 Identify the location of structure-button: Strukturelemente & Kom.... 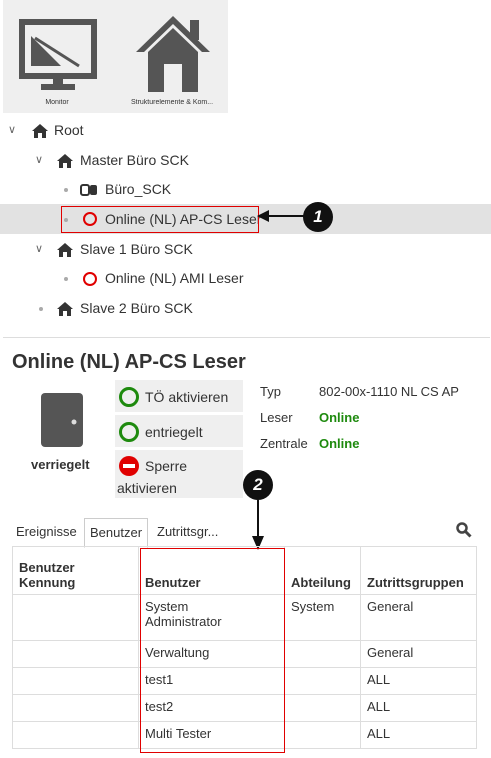
(172, 56).